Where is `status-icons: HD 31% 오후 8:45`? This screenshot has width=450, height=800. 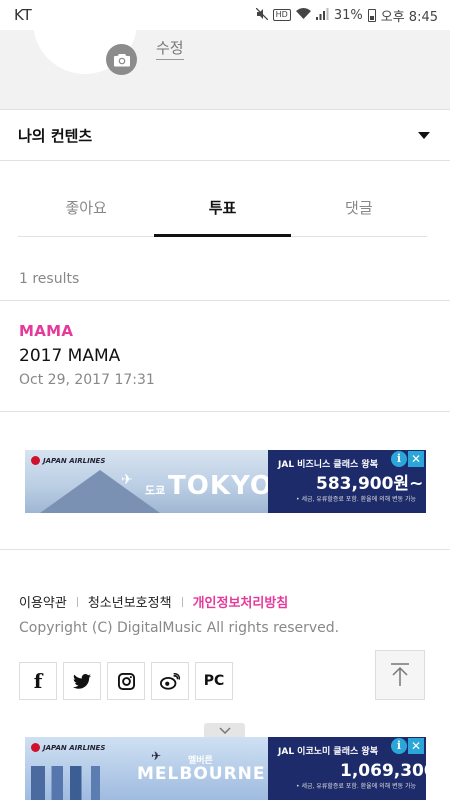 status-icons: HD 31% 오후 8:45 is located at coordinates (346, 15).